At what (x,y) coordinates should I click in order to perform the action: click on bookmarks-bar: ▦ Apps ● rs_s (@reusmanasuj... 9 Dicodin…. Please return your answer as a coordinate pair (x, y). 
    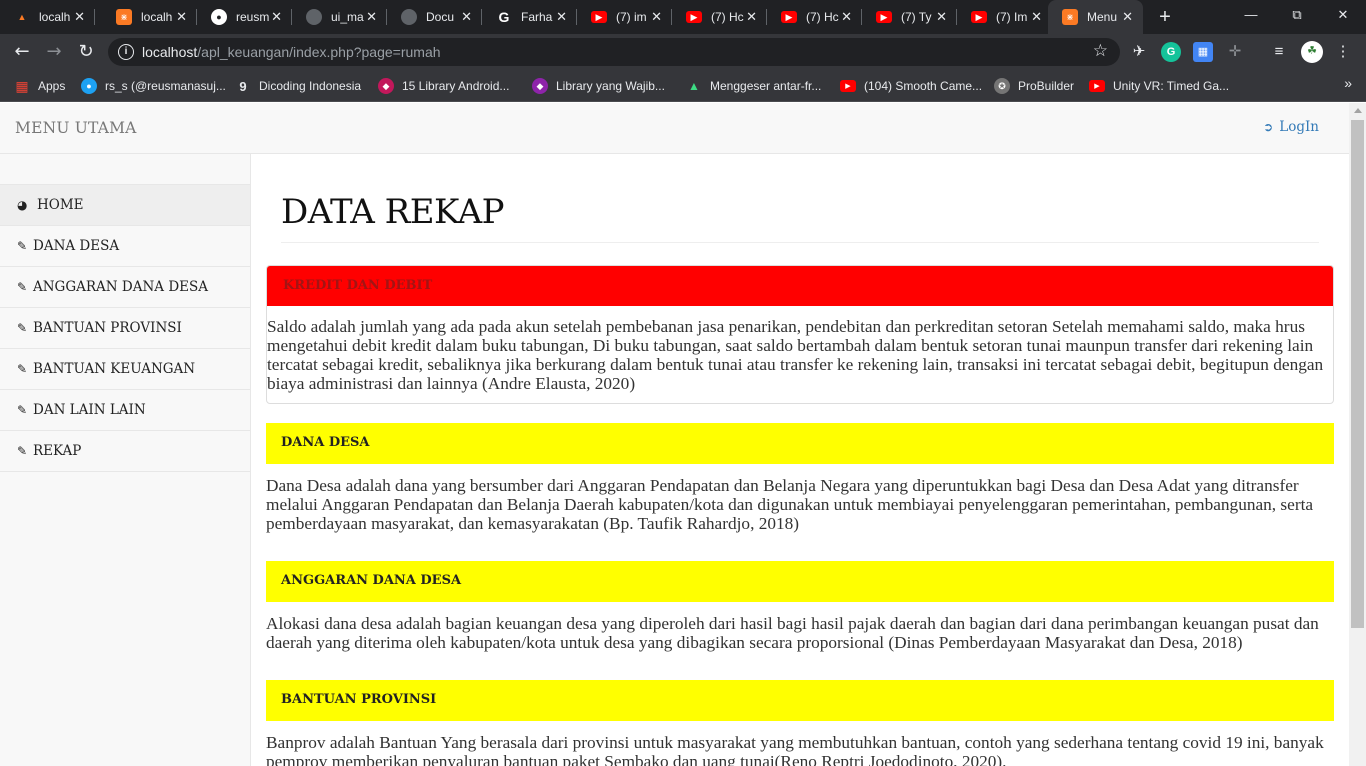
    Looking at the image, I should click on (683, 86).